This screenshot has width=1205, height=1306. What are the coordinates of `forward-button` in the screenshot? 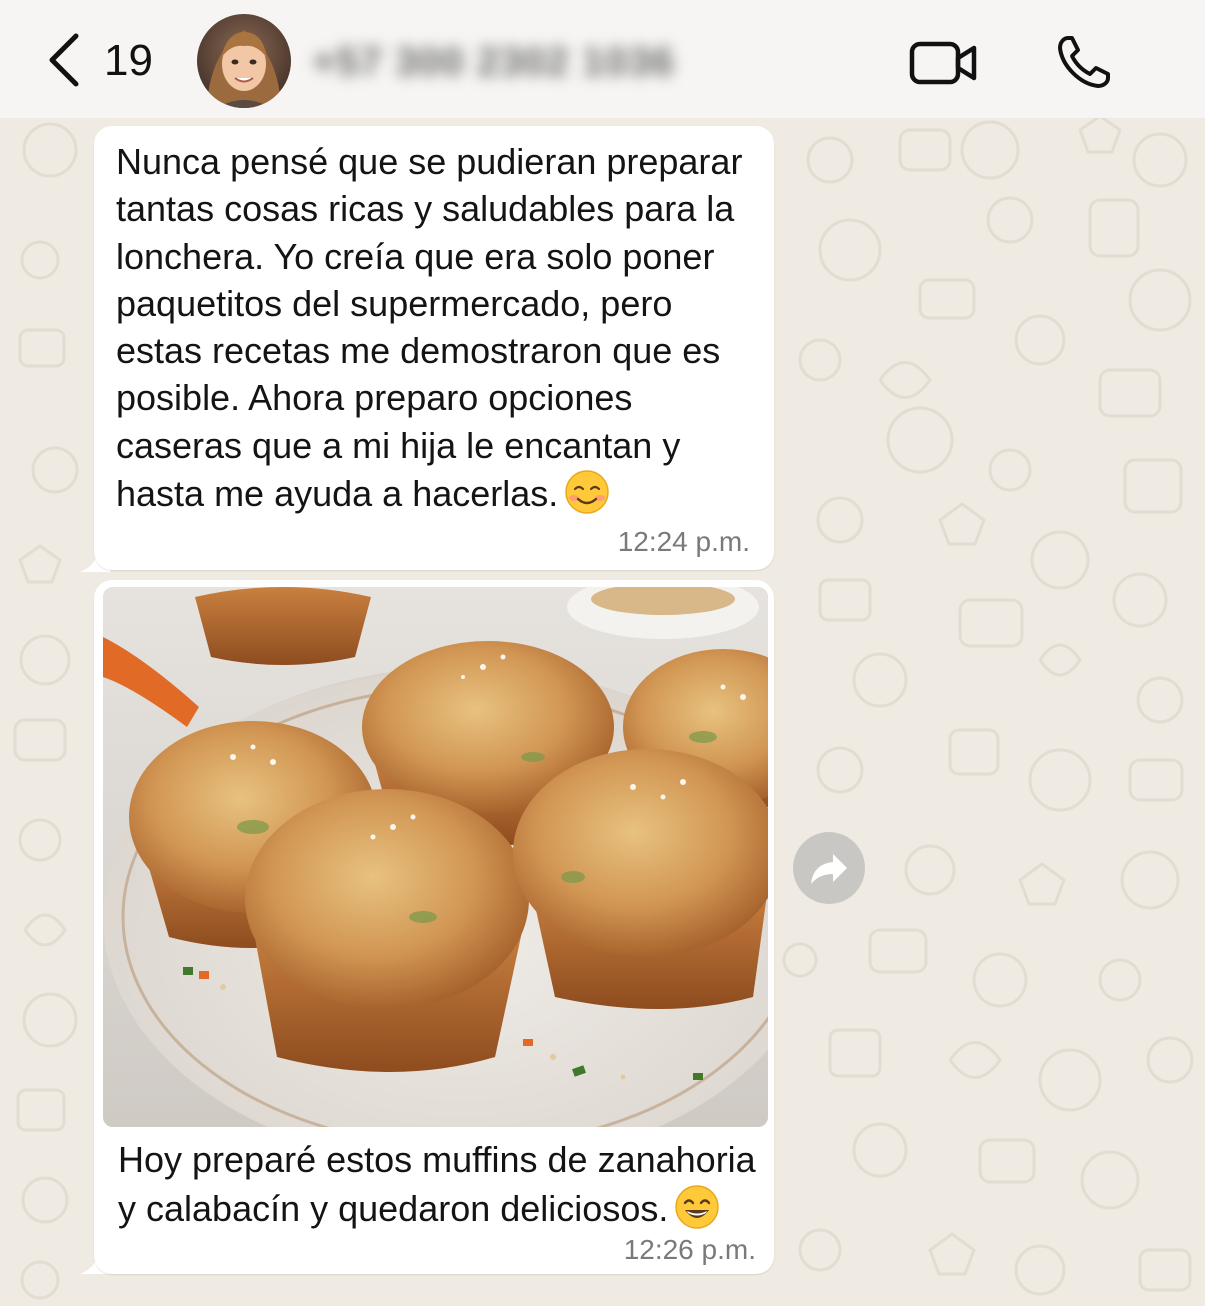 It's located at (829, 868).